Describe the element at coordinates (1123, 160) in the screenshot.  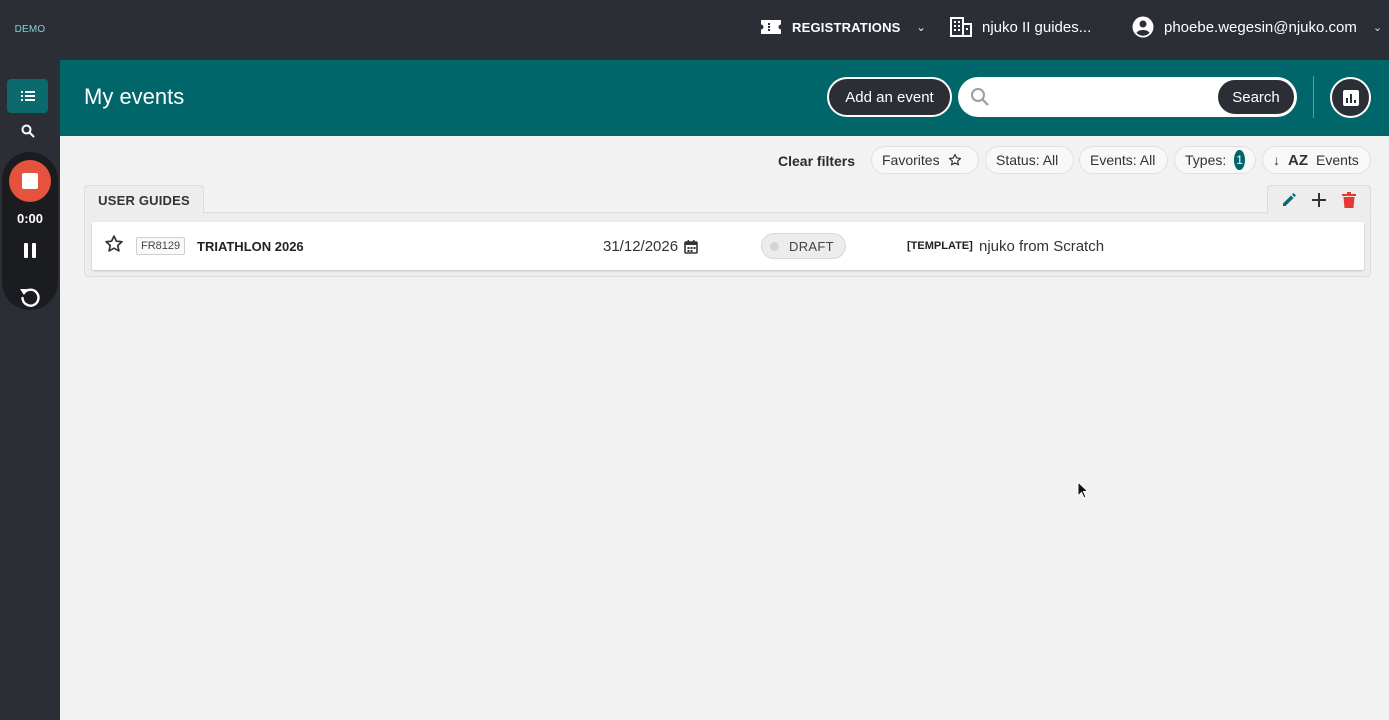
I see `events-filter: Events: All` at that location.